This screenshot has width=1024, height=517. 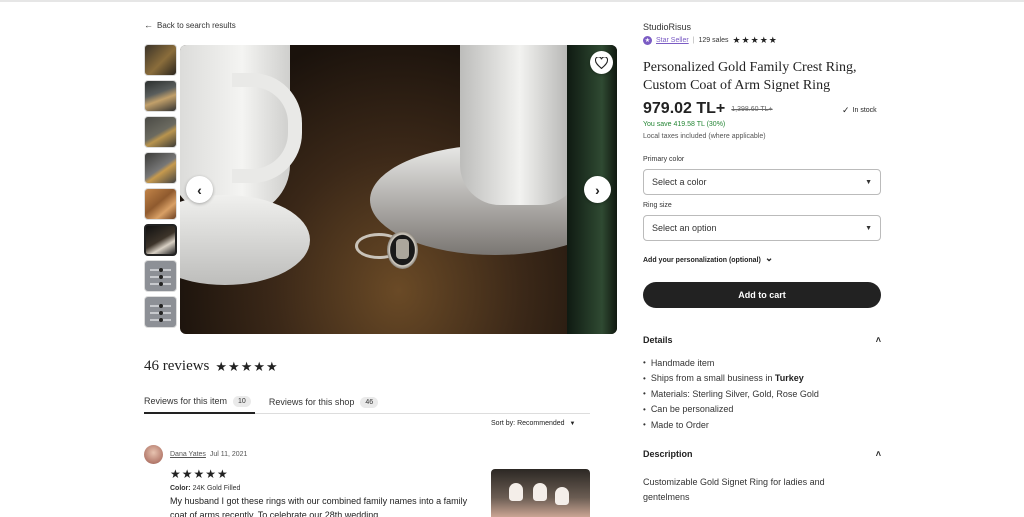 What do you see at coordinates (211, 366) in the screenshot?
I see `reviews-heading: 46 reviews ★★★★★` at bounding box center [211, 366].